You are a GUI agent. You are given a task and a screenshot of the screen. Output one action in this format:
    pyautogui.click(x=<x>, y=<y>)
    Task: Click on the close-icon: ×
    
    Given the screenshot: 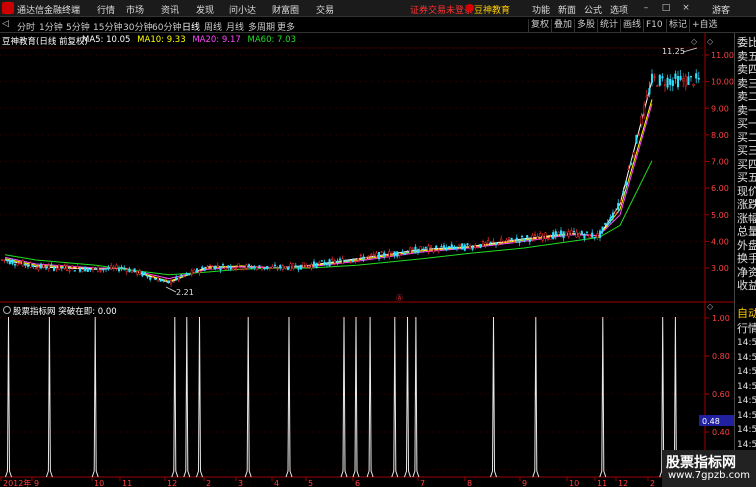 What is the action you would take?
    pyautogui.click(x=686, y=8)
    